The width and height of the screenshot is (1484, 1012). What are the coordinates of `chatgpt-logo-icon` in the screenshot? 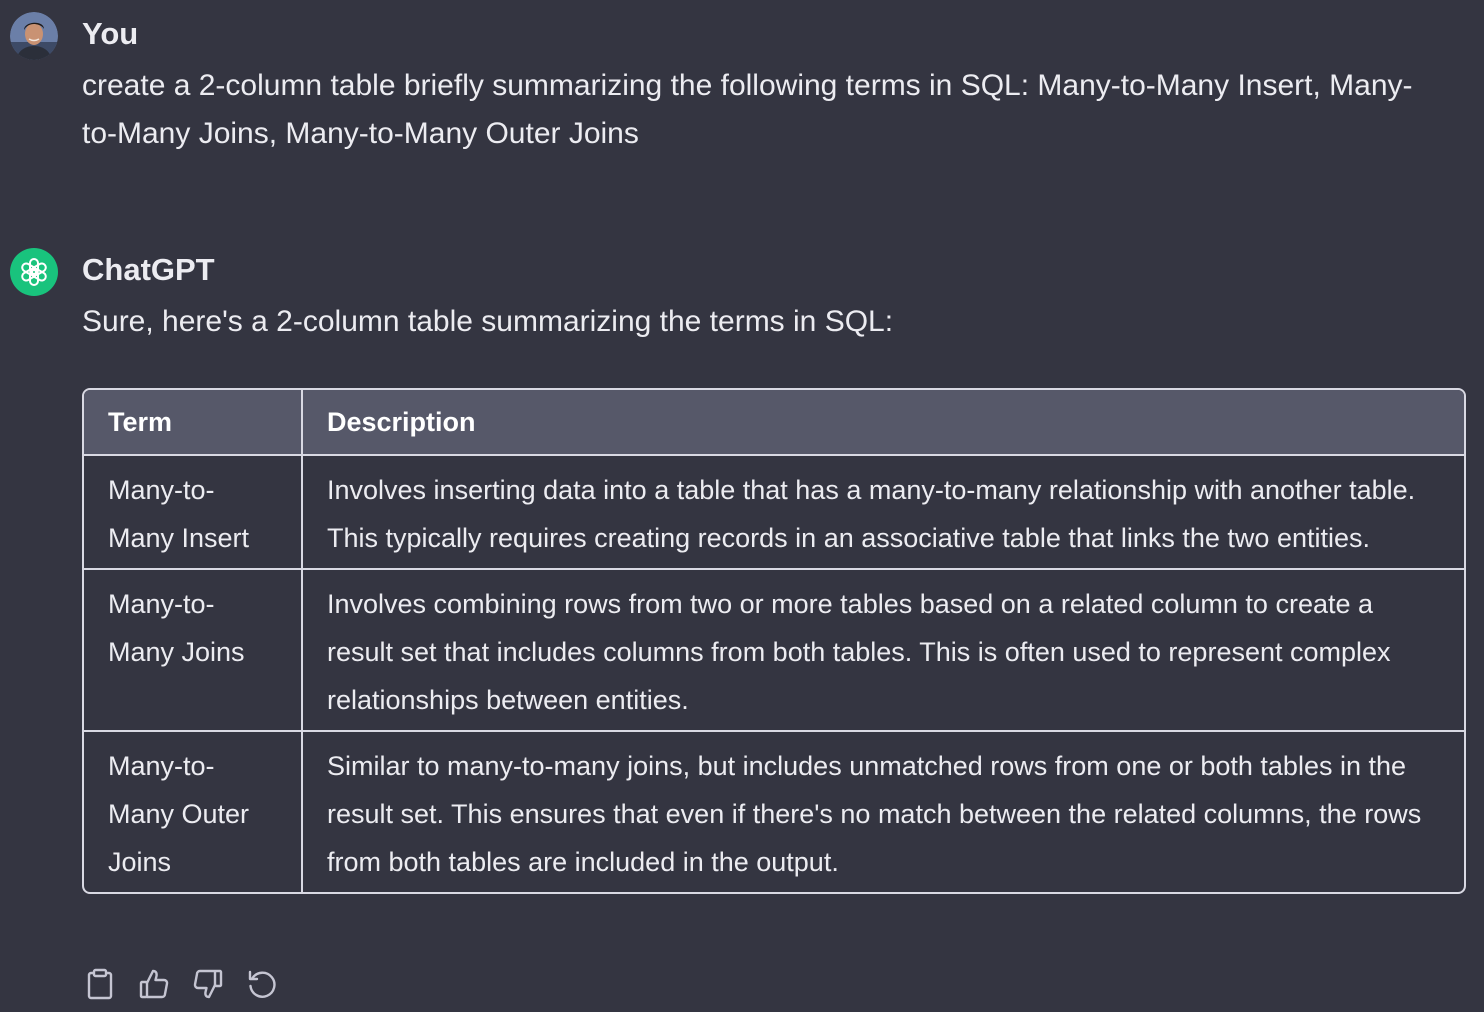 It's located at (34, 272).